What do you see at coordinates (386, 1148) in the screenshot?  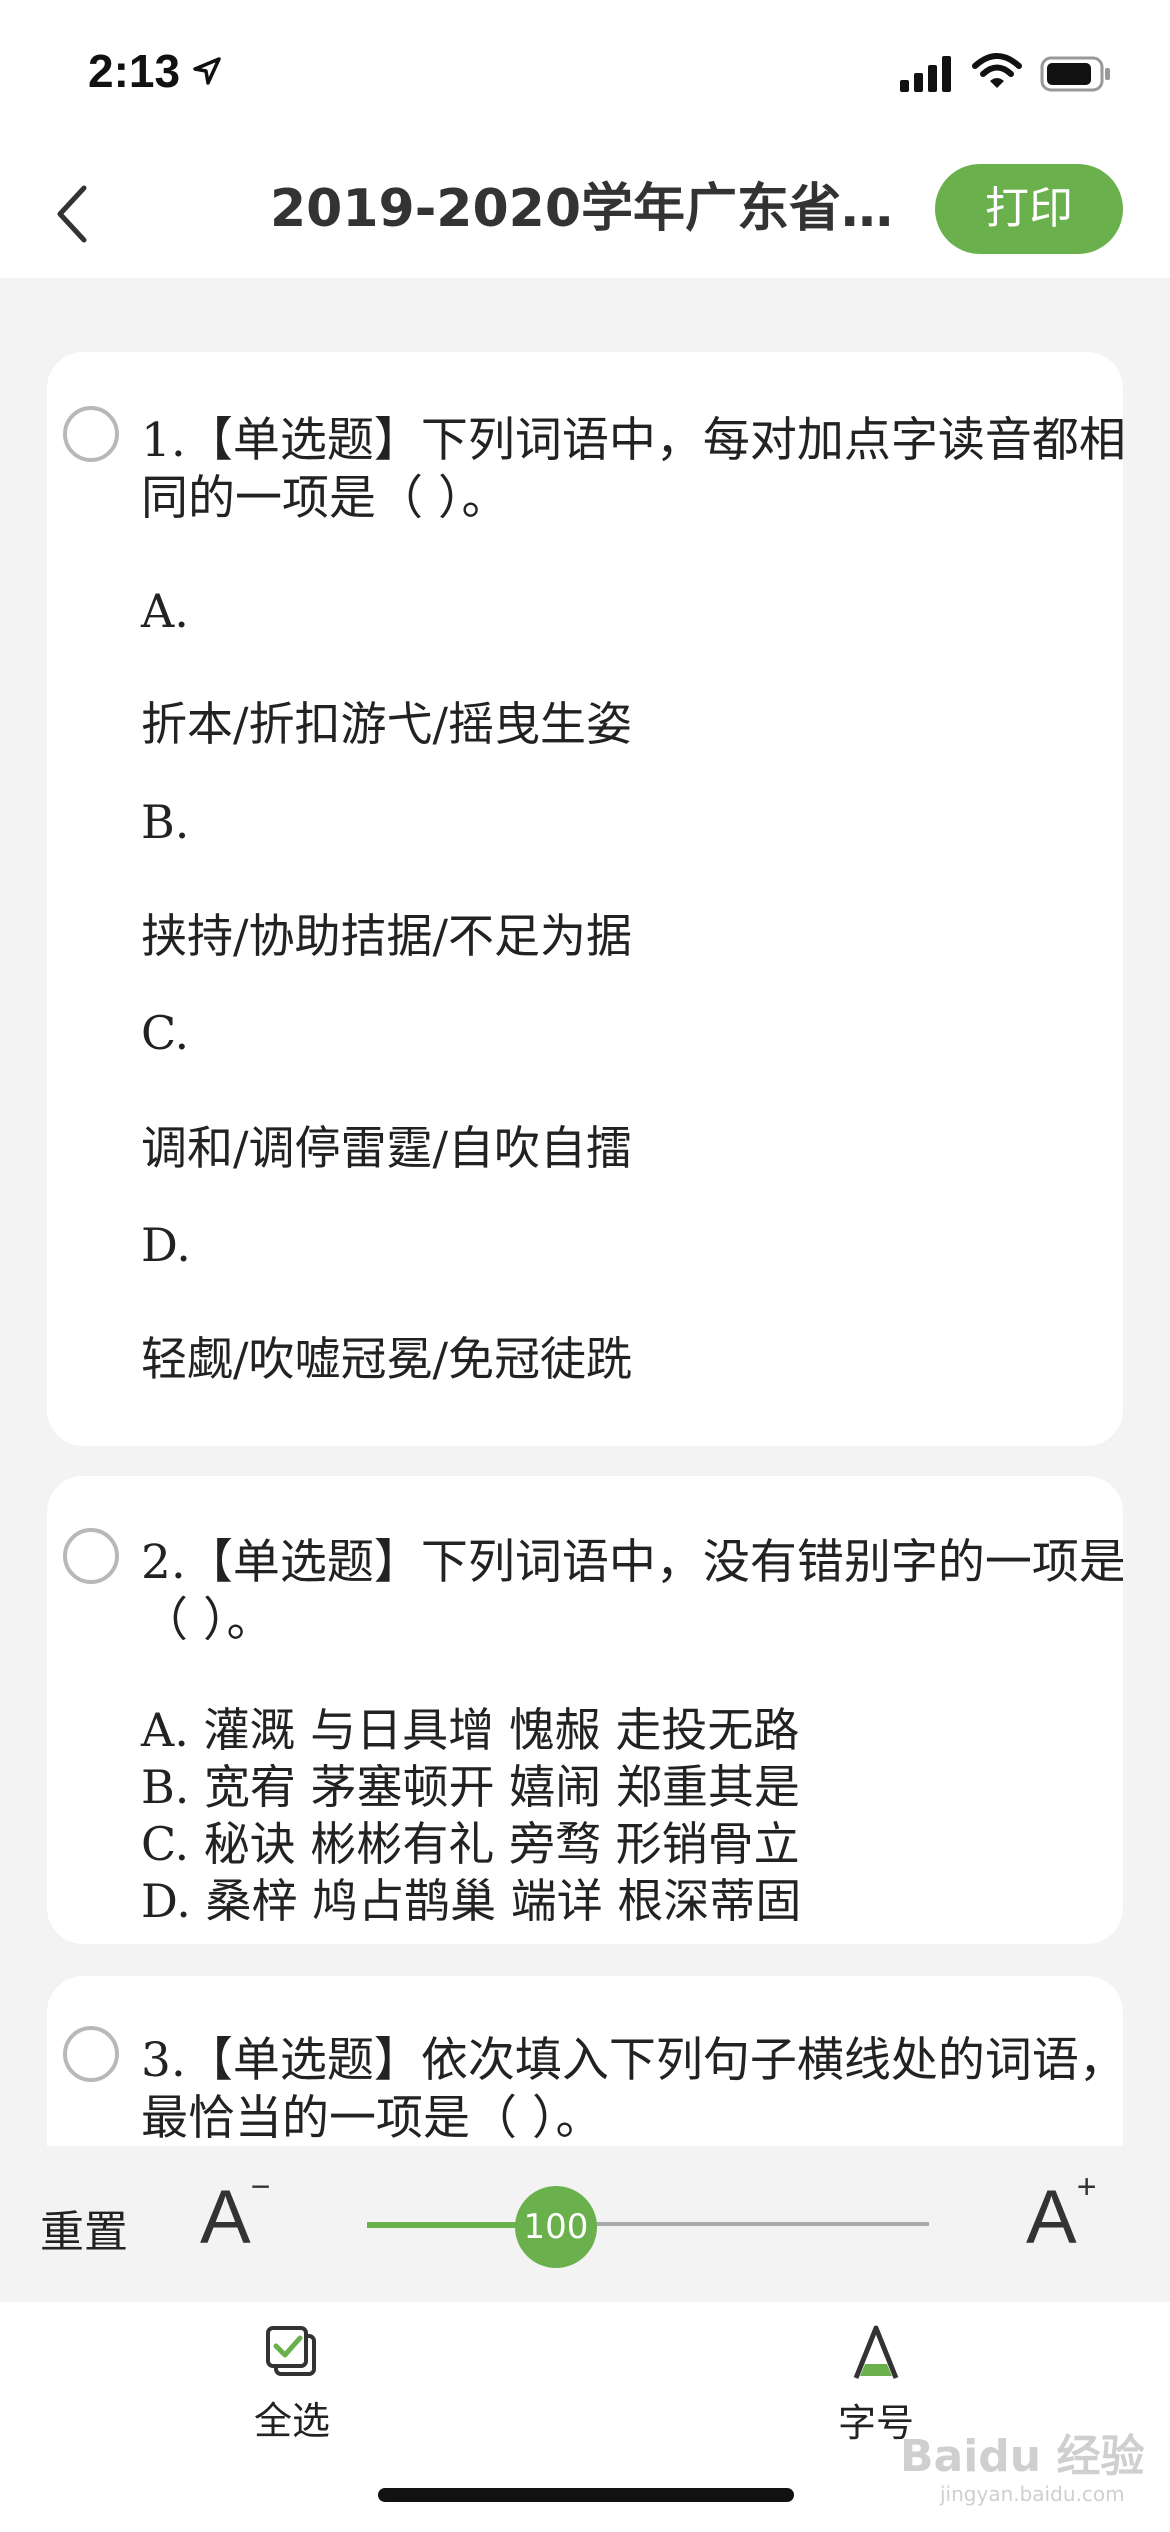 I see `option-text: 调和/调停雷霆/自吹自擂` at bounding box center [386, 1148].